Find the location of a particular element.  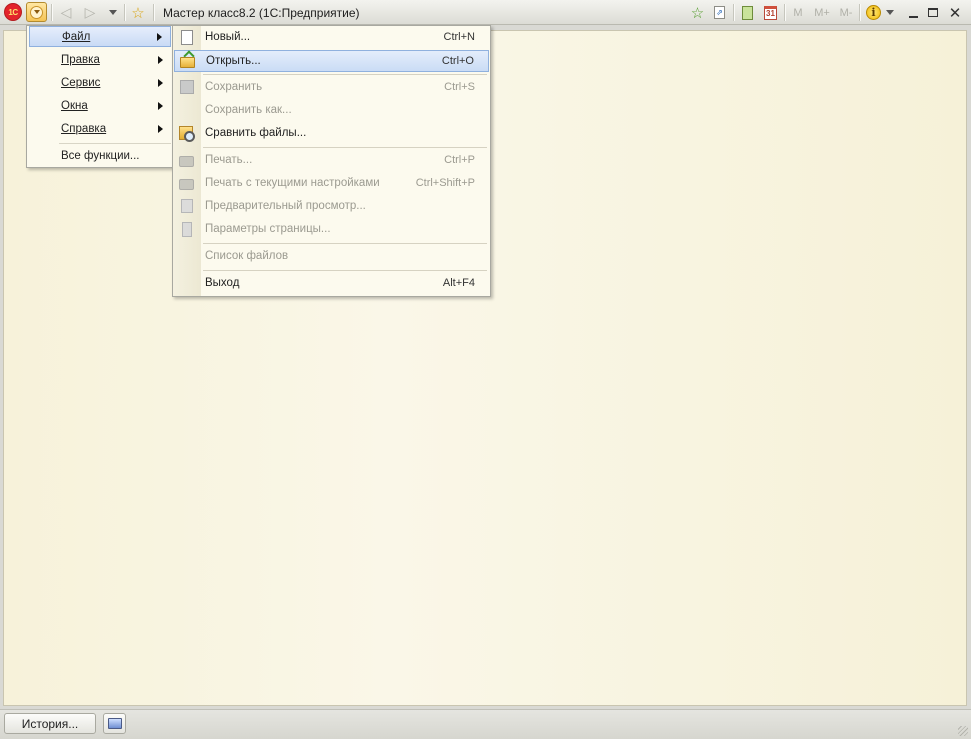

calendar-icon: 31 is located at coordinates (770, 12).